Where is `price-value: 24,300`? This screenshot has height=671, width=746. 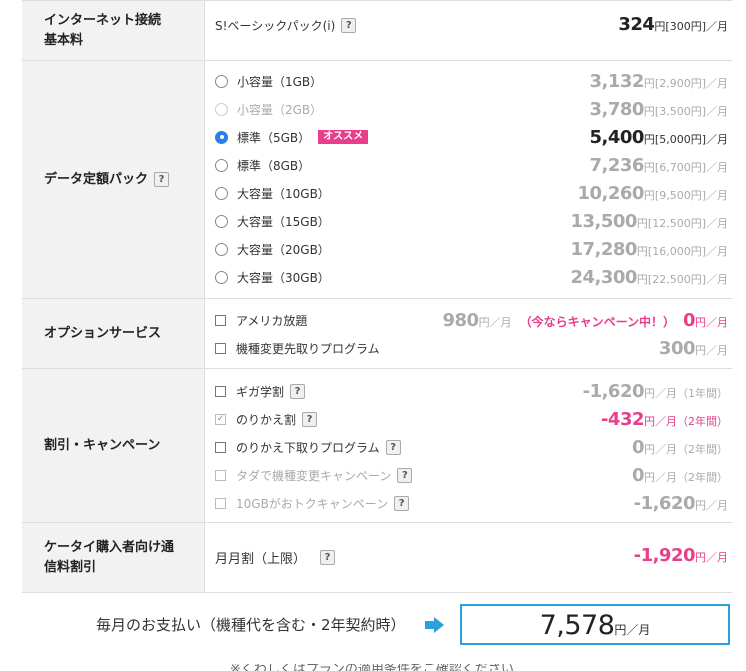 price-value: 24,300 is located at coordinates (603, 277).